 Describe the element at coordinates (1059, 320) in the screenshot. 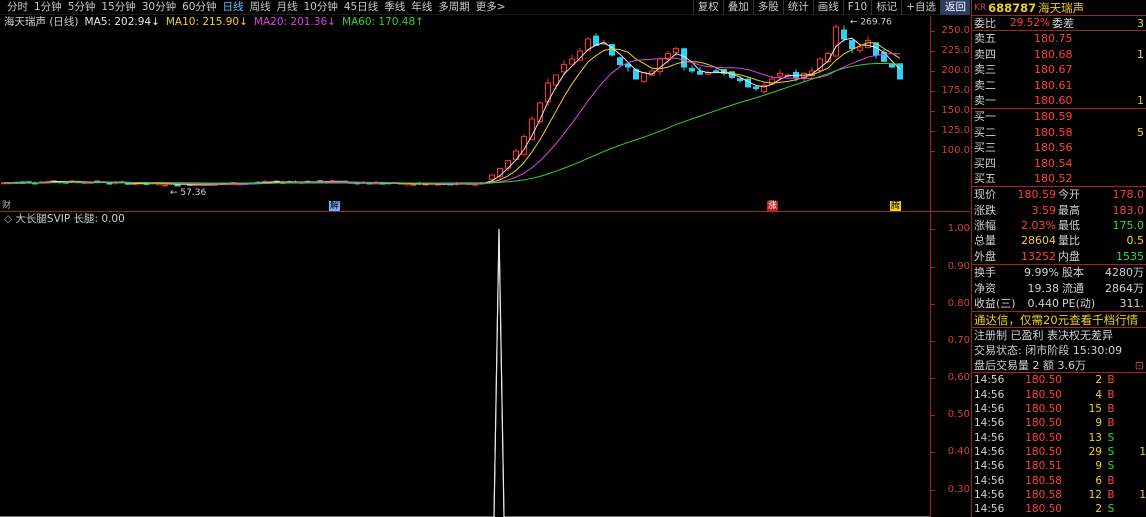

I see `promo-banner: 通达信，仅需20元查看千档行情` at that location.